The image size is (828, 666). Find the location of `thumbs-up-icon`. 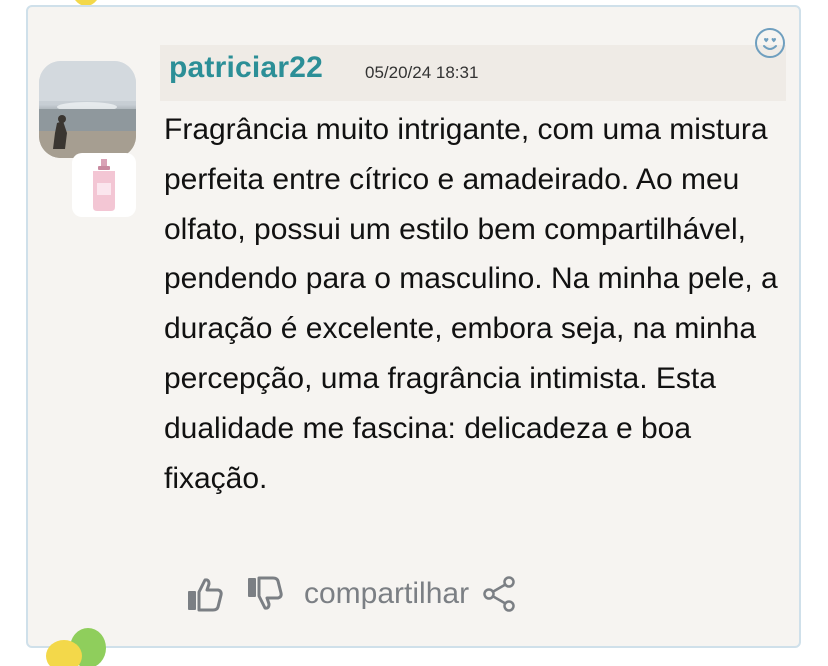

thumbs-up-icon is located at coordinates (205, 595).